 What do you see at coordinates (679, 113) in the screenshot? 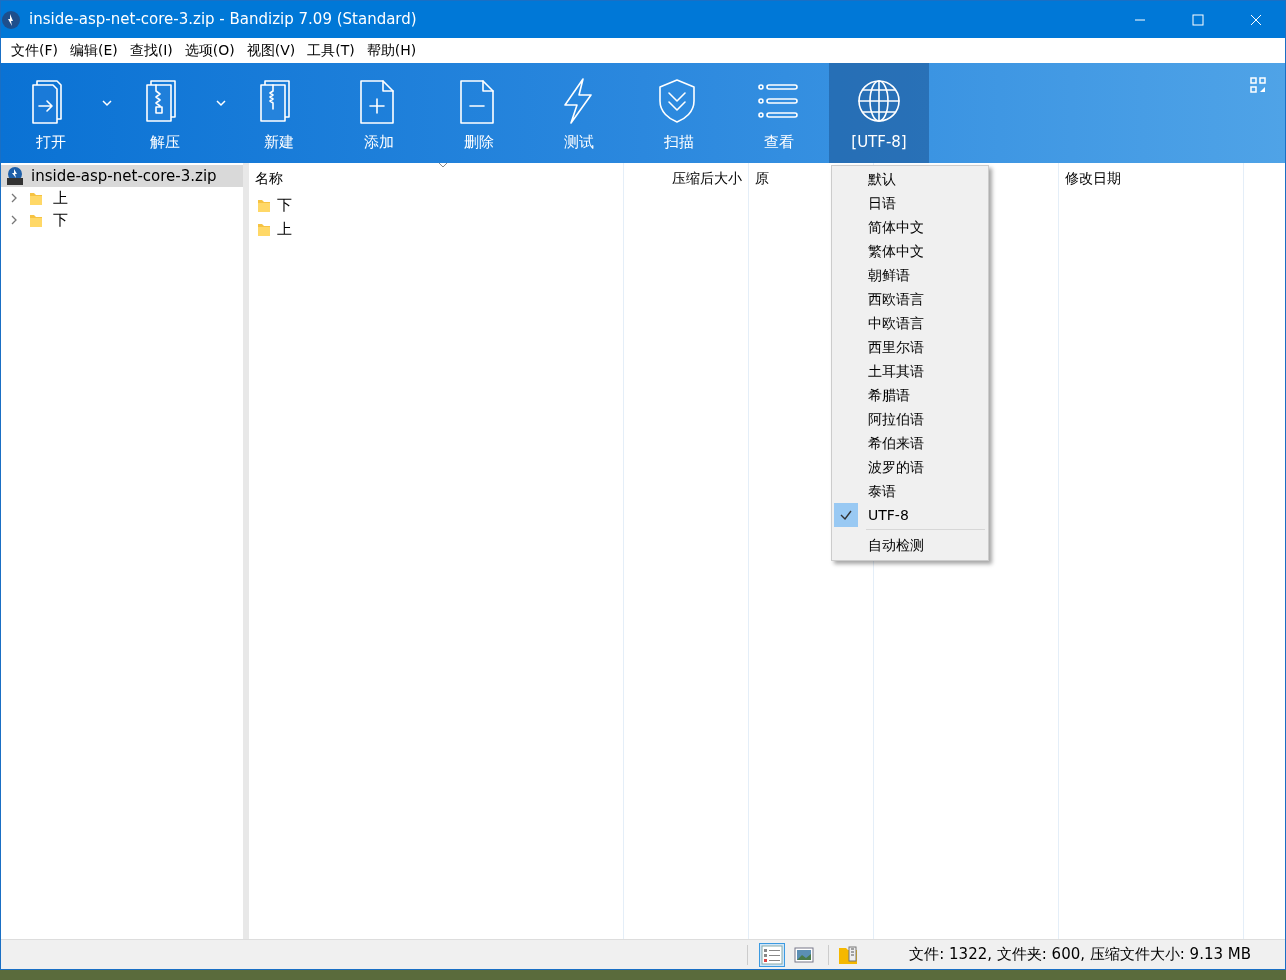
I see `toolbar-button: 扫描` at bounding box center [679, 113].